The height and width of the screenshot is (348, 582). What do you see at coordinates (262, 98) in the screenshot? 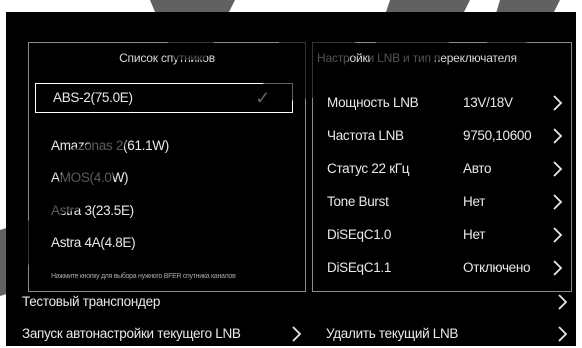
I see `checkmark-icon: ✓` at bounding box center [262, 98].